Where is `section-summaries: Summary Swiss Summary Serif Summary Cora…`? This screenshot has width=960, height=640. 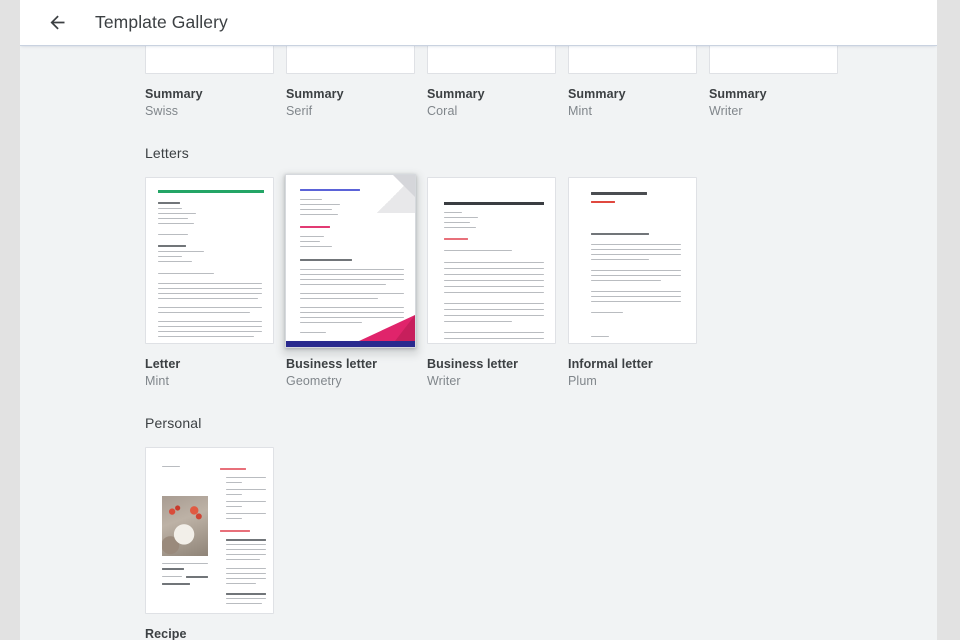 section-summaries: Summary Swiss Summary Serif Summary Cora… is located at coordinates (541, 82).